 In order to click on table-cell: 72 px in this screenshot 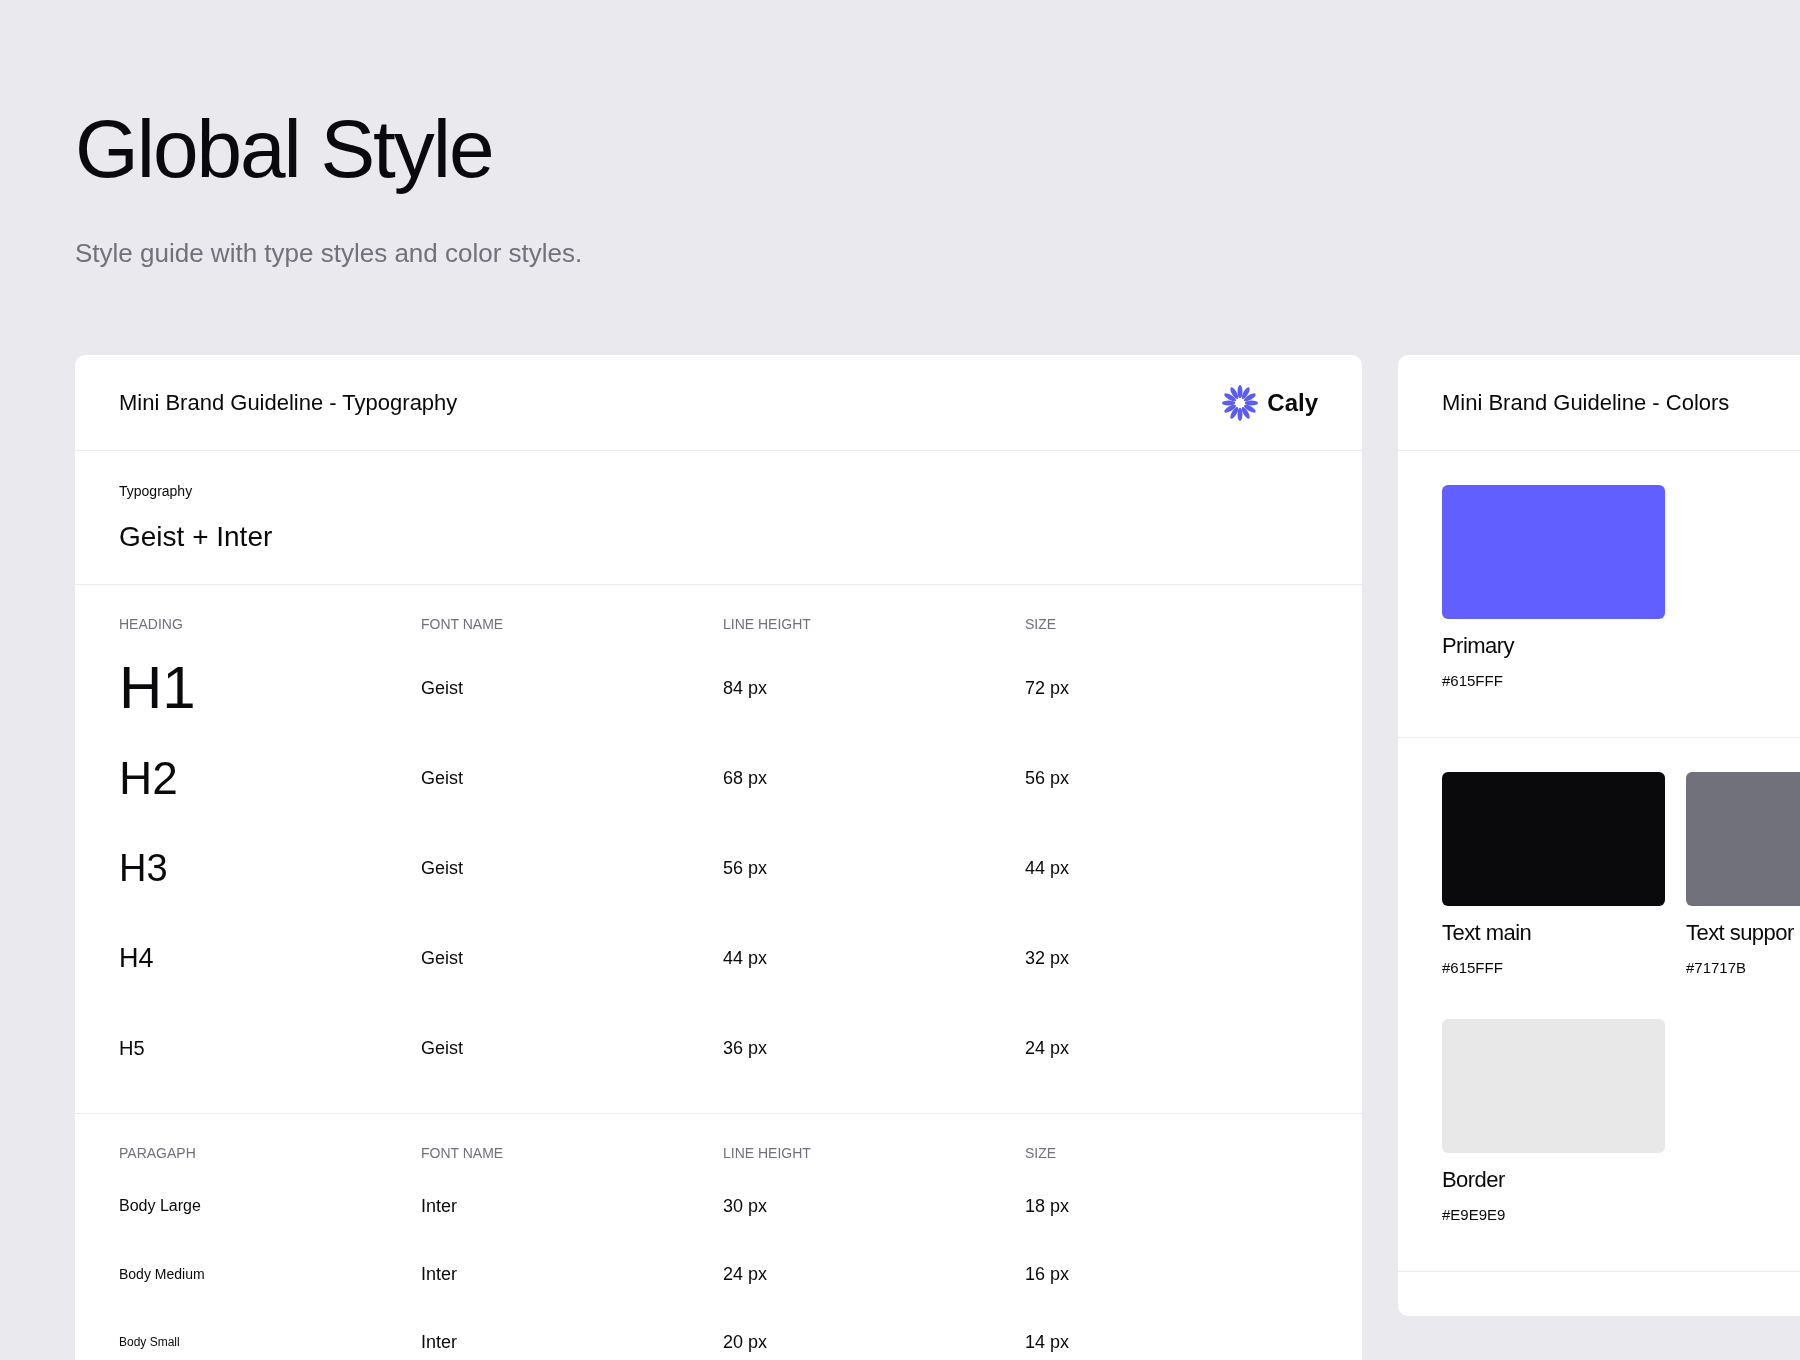, I will do `click(1047, 688)`.